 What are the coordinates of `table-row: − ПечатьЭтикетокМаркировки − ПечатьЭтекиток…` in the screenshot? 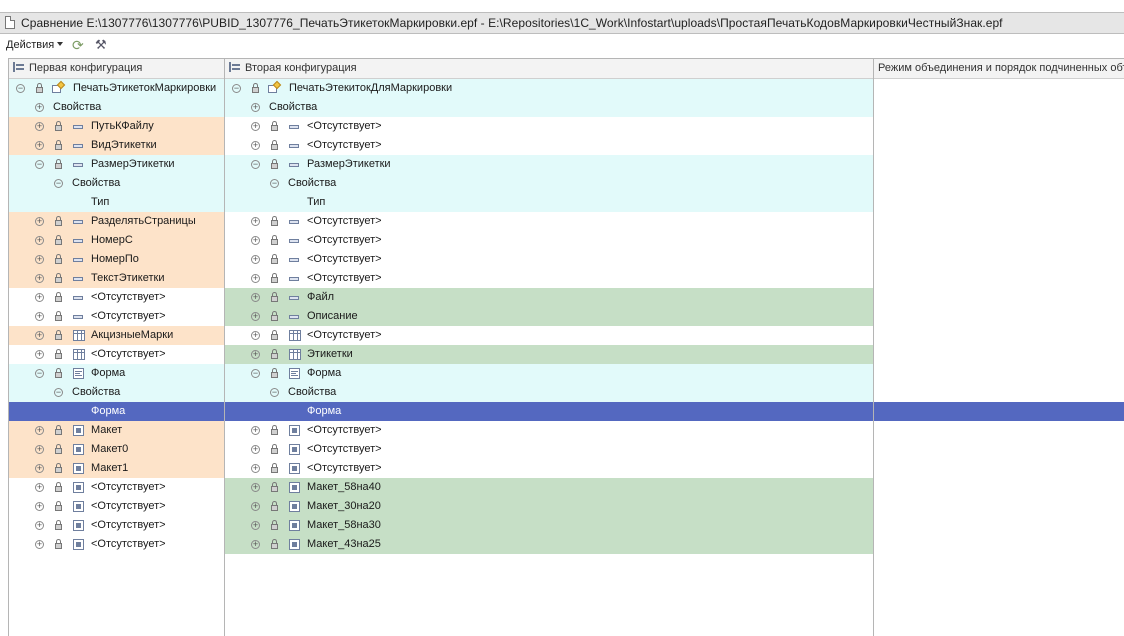 It's located at (566, 88).